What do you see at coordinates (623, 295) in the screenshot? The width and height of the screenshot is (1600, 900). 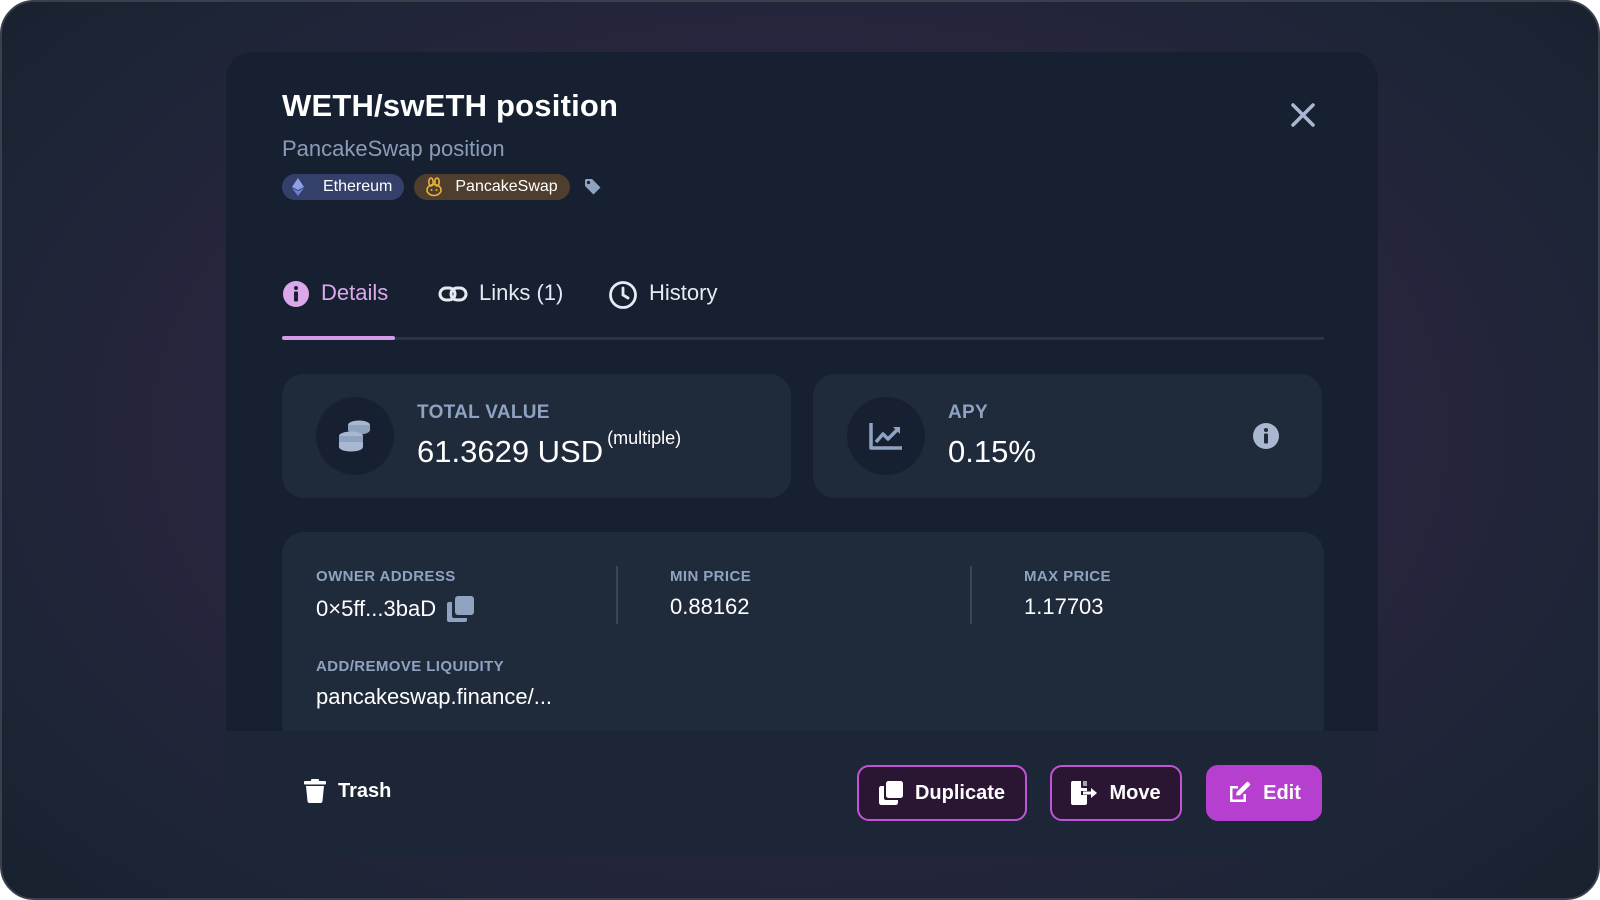 I see `clock-icon` at bounding box center [623, 295].